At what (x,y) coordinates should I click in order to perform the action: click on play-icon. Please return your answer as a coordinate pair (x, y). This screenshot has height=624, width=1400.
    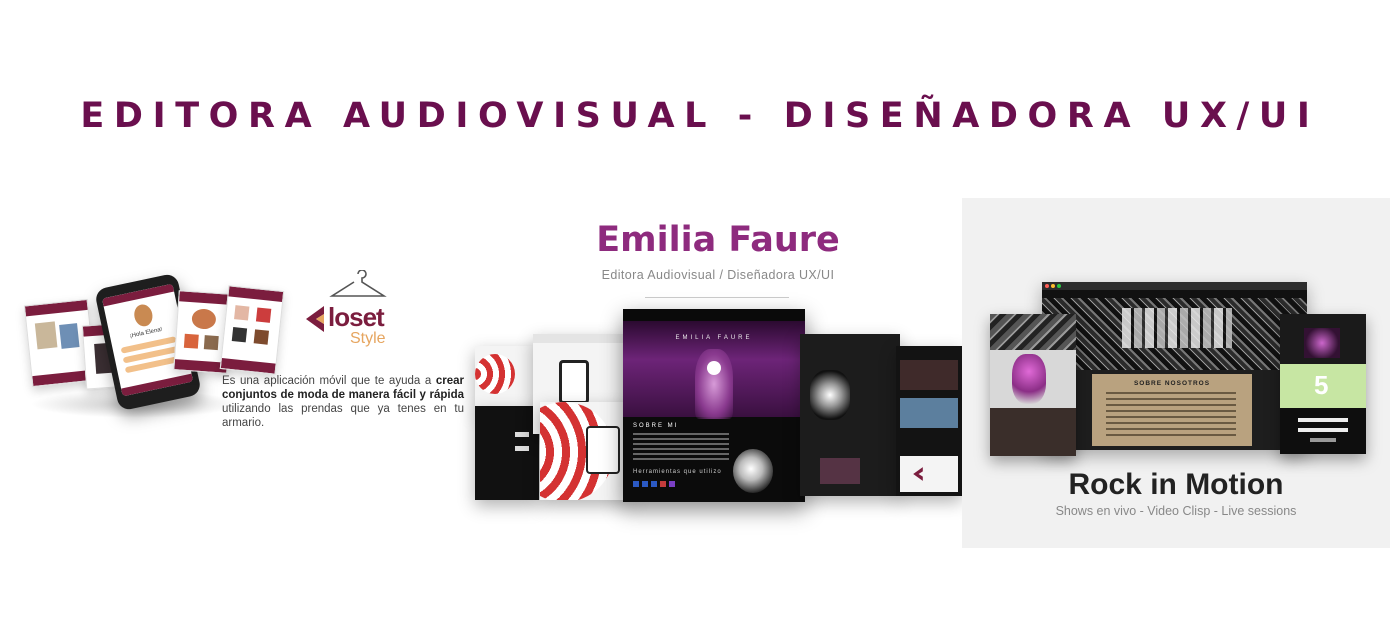
    Looking at the image, I should click on (714, 368).